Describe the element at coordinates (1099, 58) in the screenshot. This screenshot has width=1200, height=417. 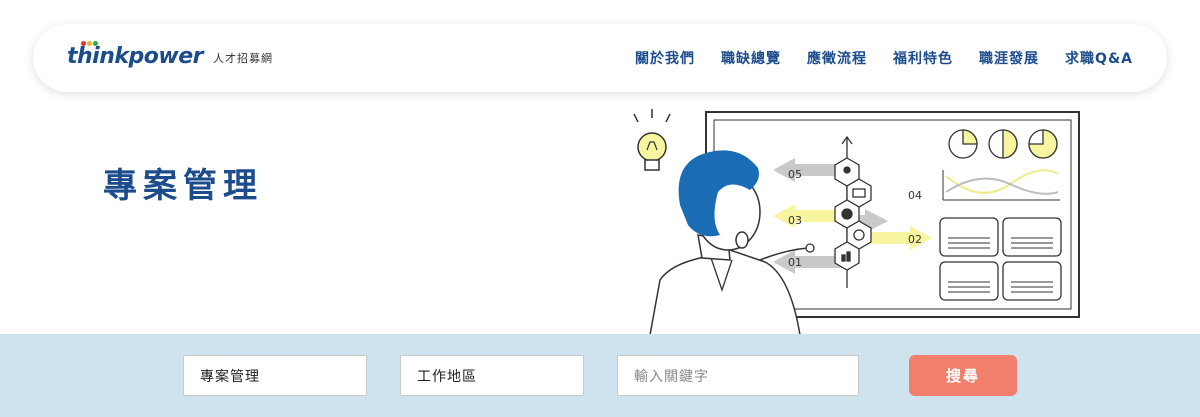
I see `nav-item-faq: 求職Q&A` at that location.